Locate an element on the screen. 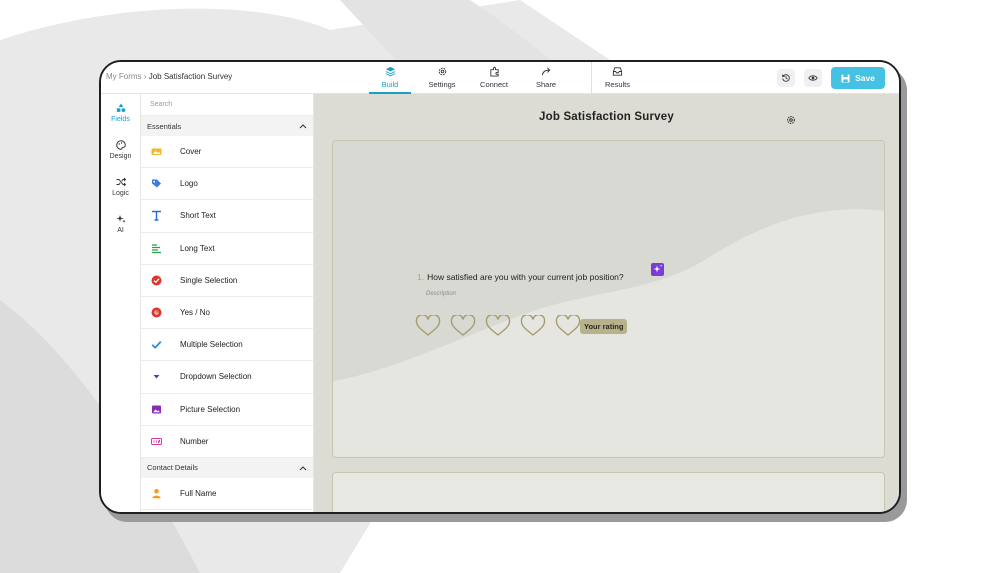 The image size is (1000, 573). breadcrumb: My Forms › Job Satisfaction Survey is located at coordinates (169, 76).